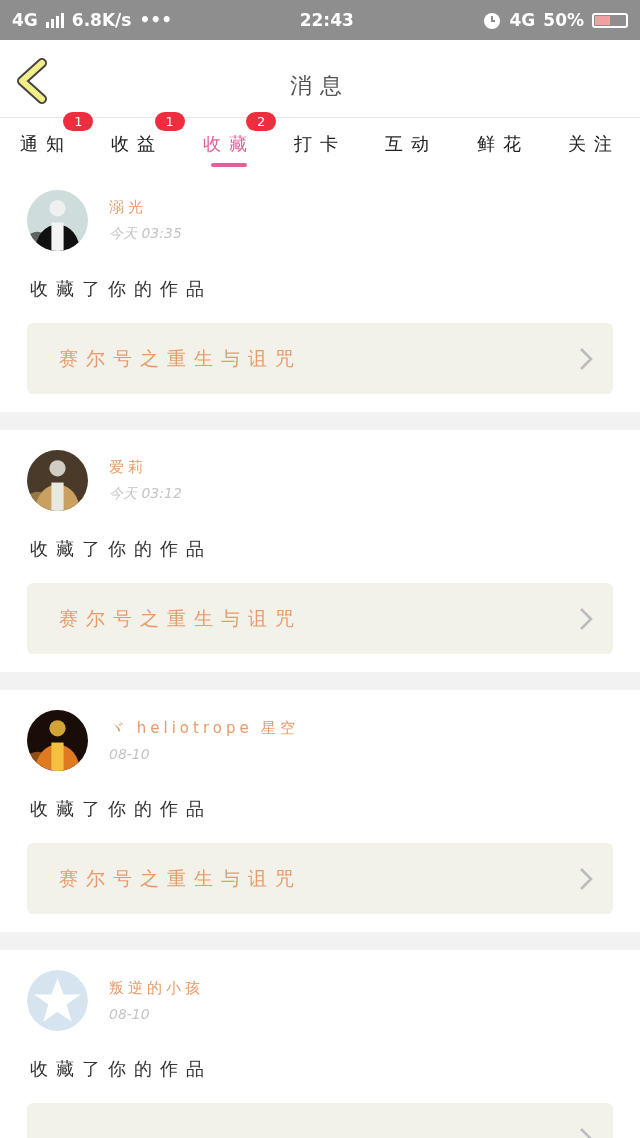 This screenshot has height=1138, width=640. I want to click on user-name: 溺光, so click(145, 207).